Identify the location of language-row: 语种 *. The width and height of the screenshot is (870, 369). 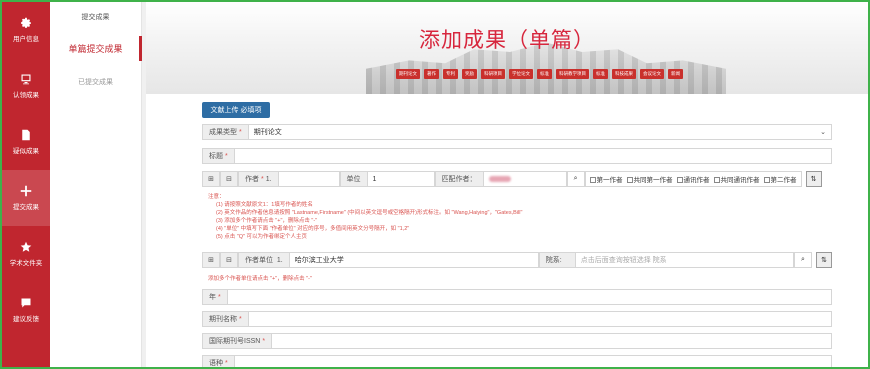
(517, 361).